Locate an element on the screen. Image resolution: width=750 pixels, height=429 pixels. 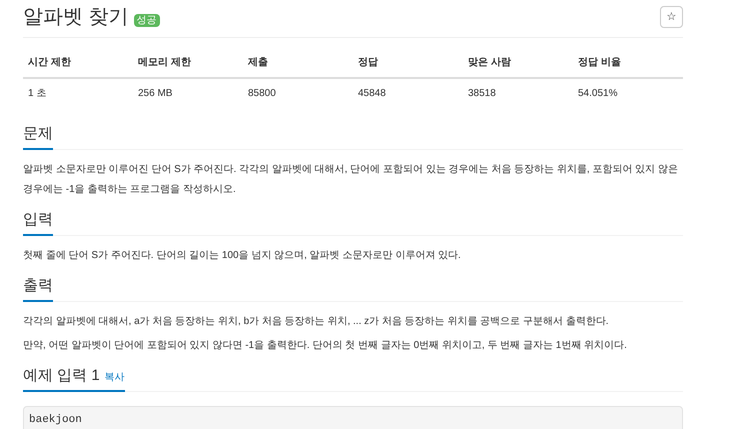
table-cell: 38518 is located at coordinates (518, 93).